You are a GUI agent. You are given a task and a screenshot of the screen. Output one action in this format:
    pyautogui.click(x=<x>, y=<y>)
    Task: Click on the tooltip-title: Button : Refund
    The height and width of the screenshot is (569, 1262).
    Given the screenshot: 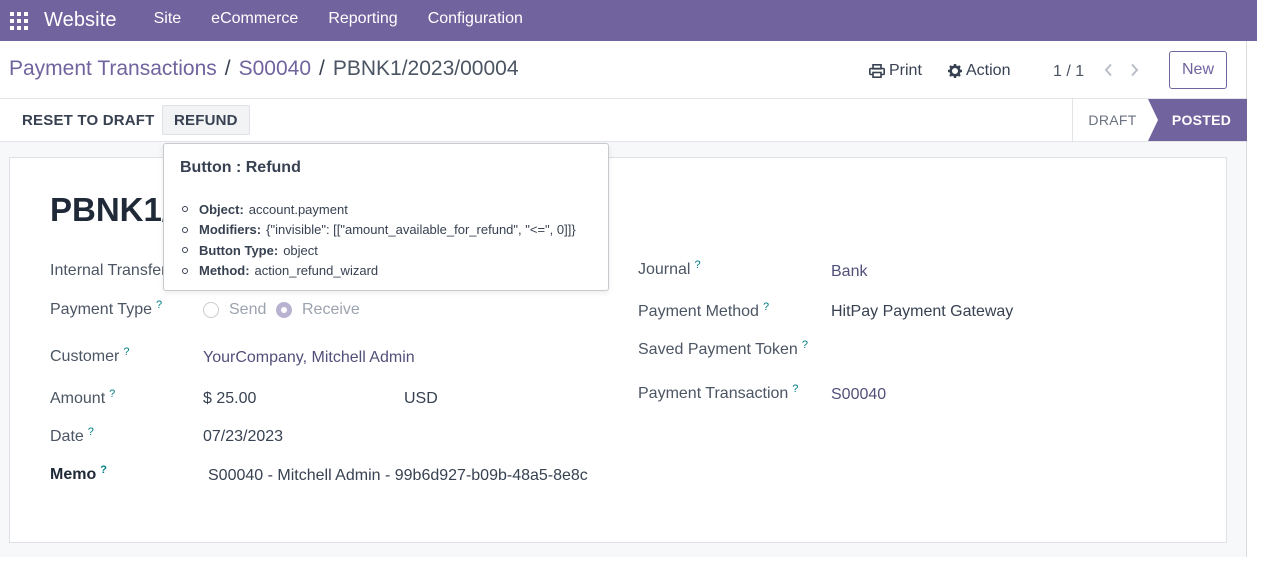 What is the action you would take?
    pyautogui.click(x=240, y=167)
    